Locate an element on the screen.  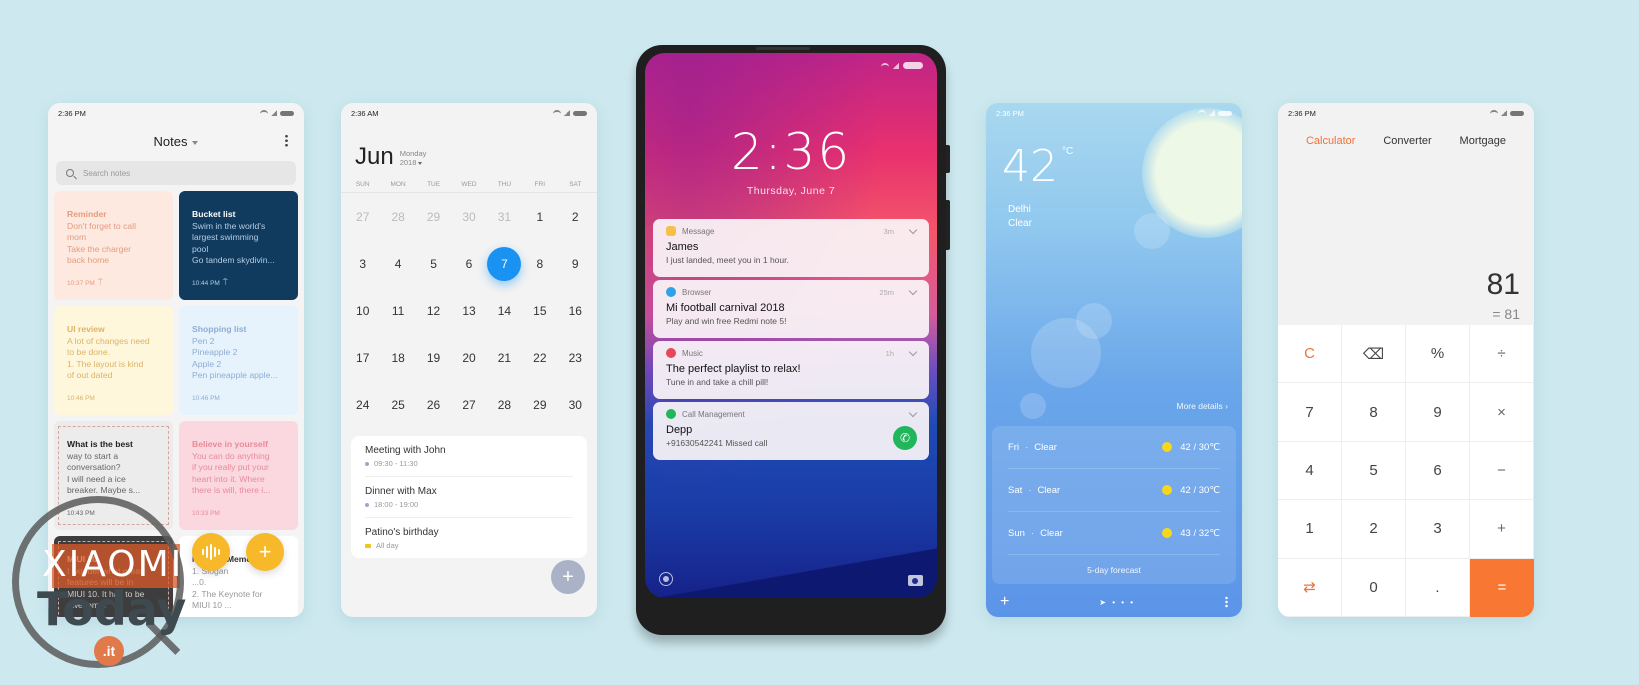
key-nine: 9 is located at coordinates (1438, 412).